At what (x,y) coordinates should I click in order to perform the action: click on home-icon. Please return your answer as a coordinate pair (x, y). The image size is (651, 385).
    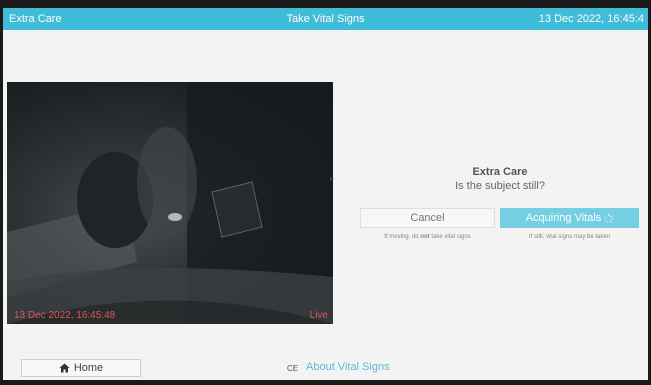
    Looking at the image, I should click on (64, 368).